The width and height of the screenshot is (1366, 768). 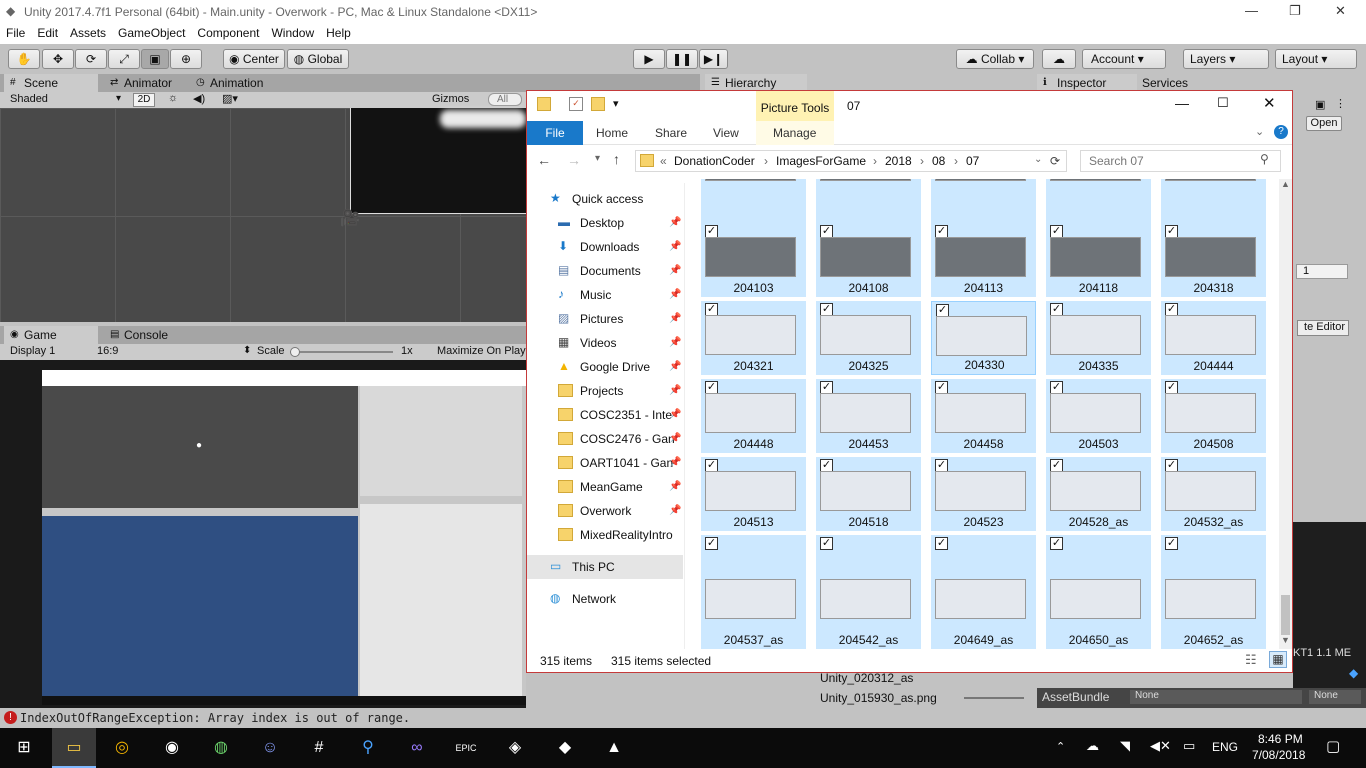 I want to click on battery-icon: ▭, so click(x=1189, y=746).